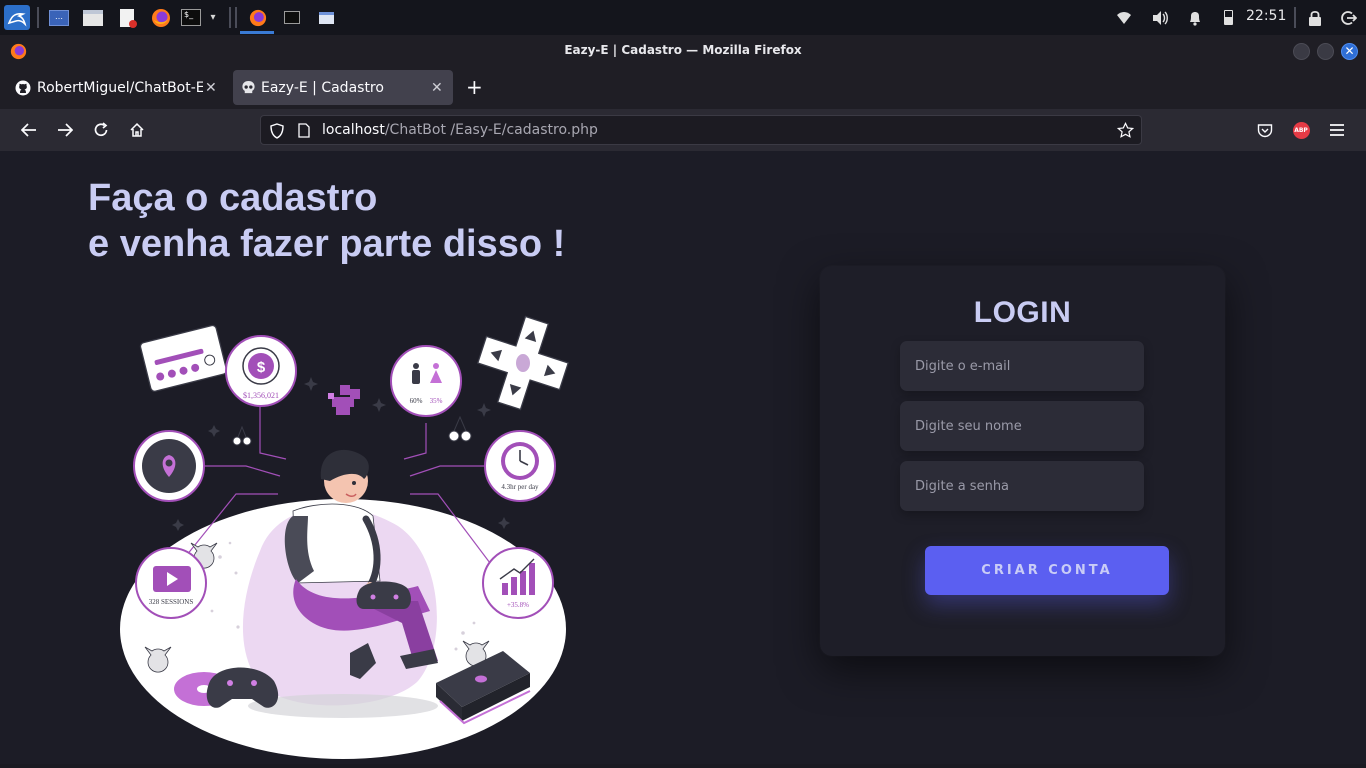  I want to click on url-text: localhost/ChatBot /Easy-E/cadastro.php, so click(460, 130).